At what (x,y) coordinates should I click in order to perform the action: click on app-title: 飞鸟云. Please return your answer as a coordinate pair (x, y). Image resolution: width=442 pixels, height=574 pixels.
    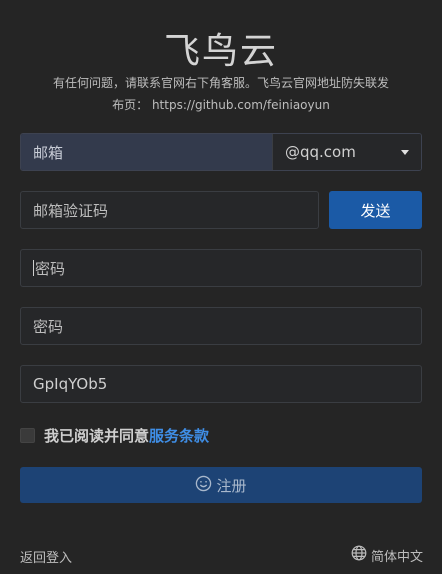
    Looking at the image, I should click on (220, 51).